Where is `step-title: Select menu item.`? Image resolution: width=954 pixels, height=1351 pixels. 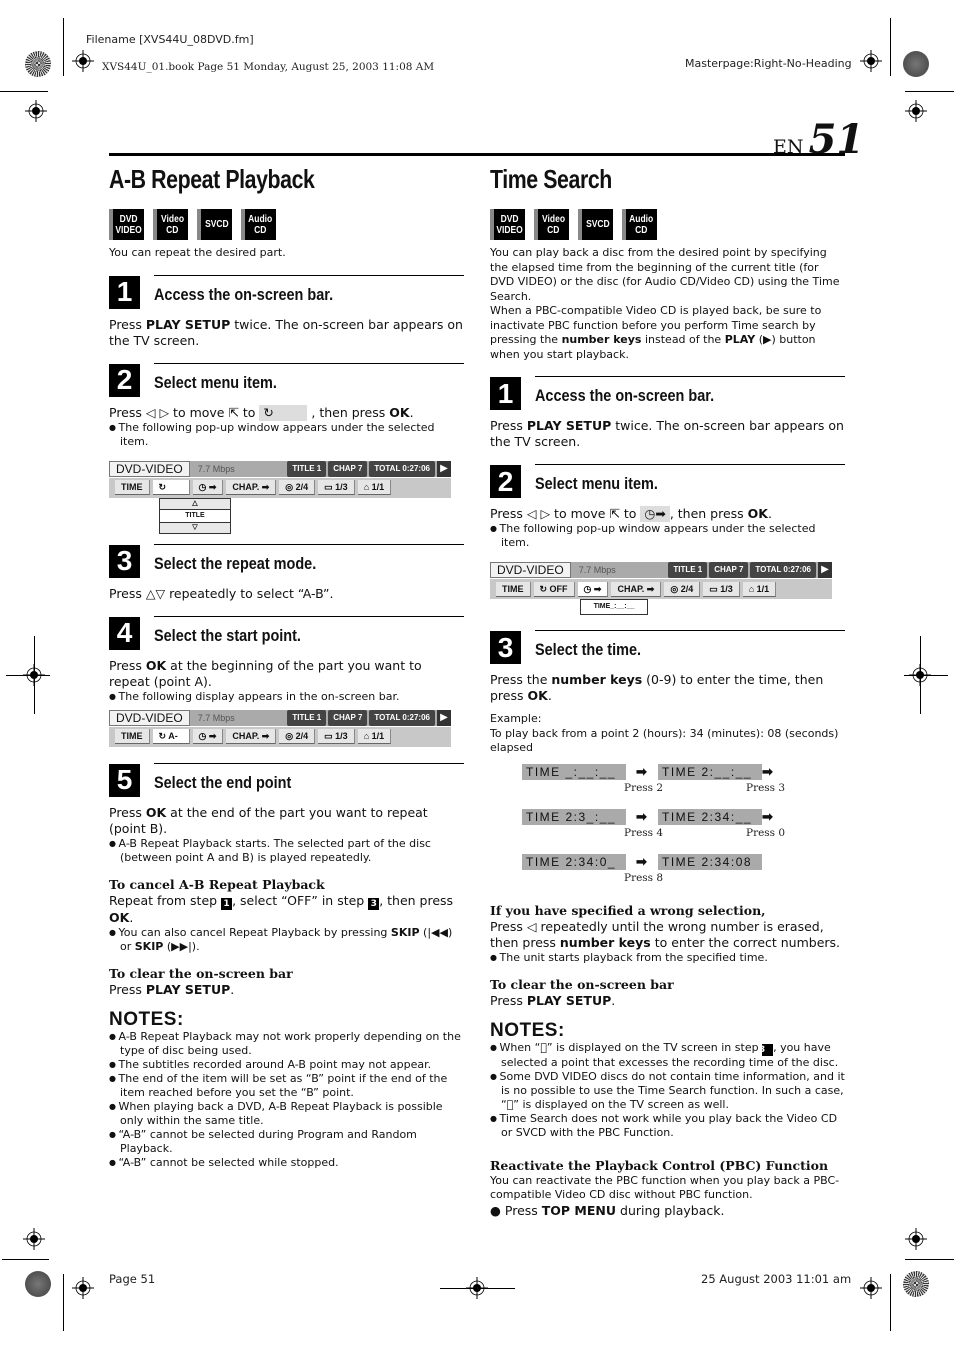 step-title: Select menu item. is located at coordinates (596, 483).